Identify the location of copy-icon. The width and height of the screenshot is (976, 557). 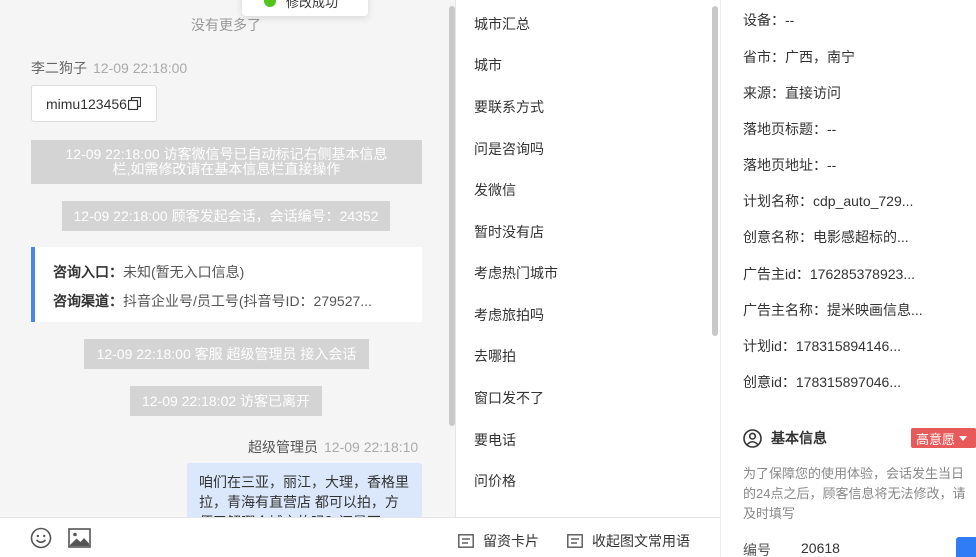
(134, 103).